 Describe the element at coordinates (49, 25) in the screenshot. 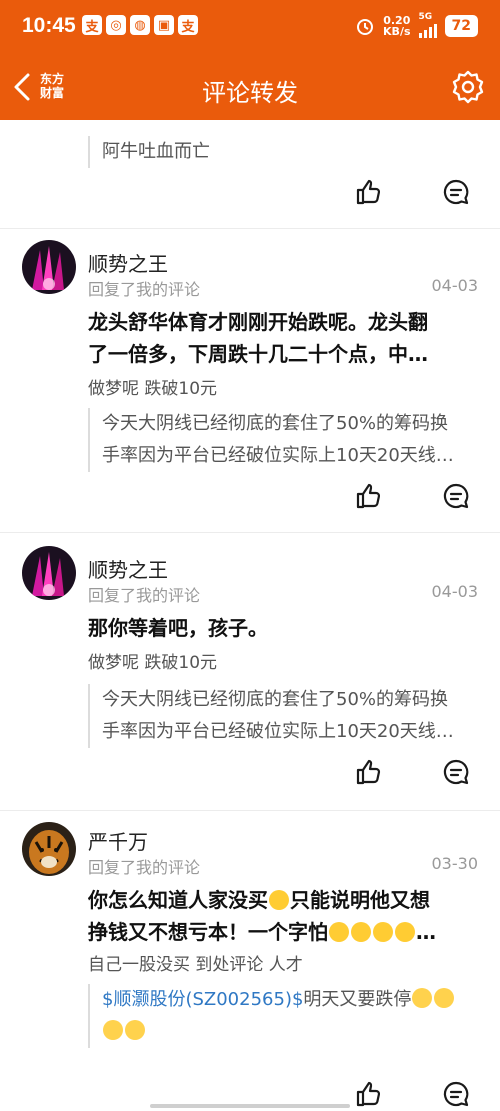

I see `status-time: 10:45` at that location.